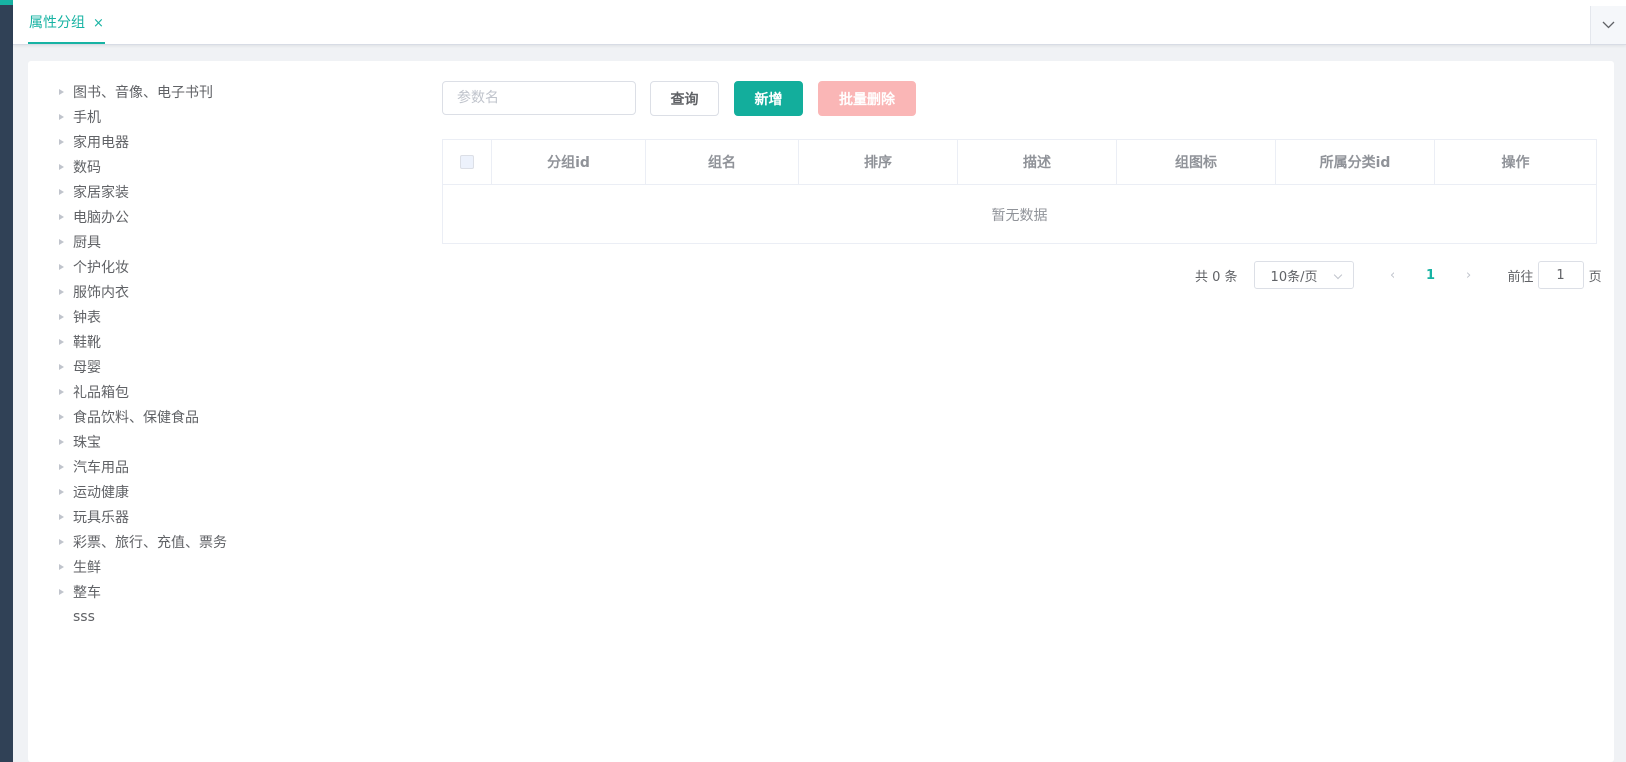 The height and width of the screenshot is (762, 1626). I want to click on tree-node: 母婴, so click(236, 366).